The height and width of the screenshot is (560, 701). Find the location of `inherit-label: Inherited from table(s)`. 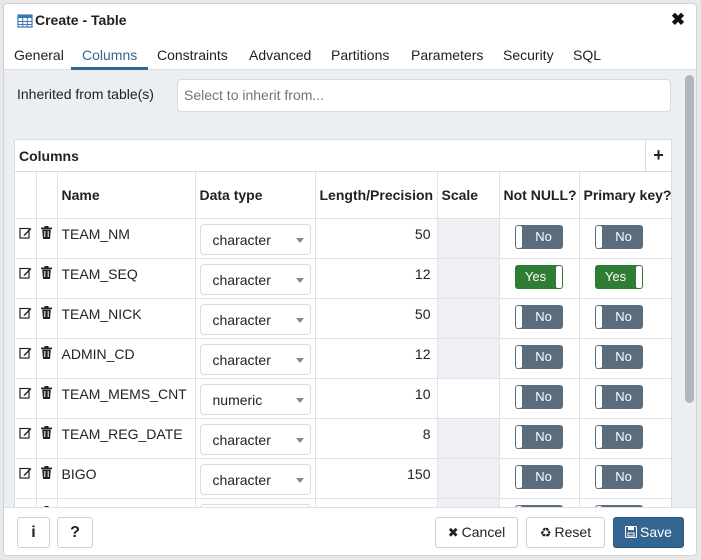

inherit-label: Inherited from table(s) is located at coordinates (85, 94).